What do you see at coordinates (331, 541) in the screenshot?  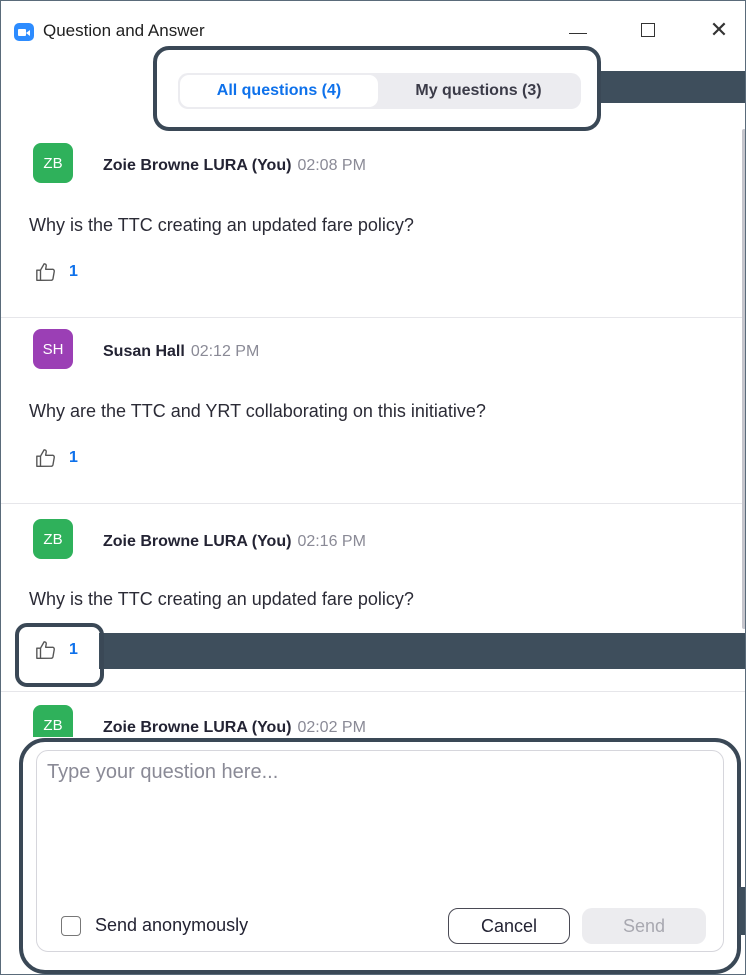 I see `question-time: 02:16 PM` at bounding box center [331, 541].